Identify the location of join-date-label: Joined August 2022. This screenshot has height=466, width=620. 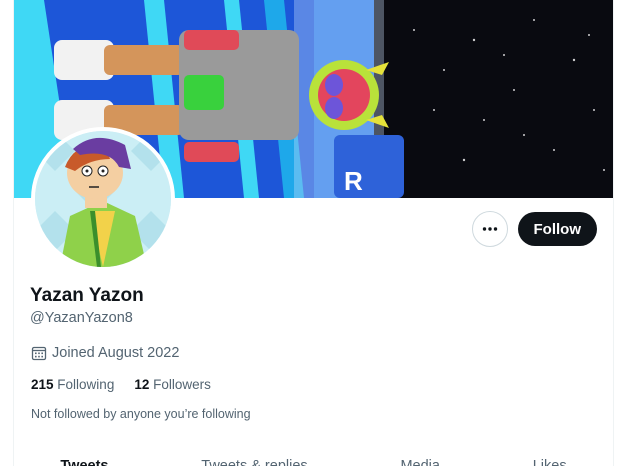
(116, 353).